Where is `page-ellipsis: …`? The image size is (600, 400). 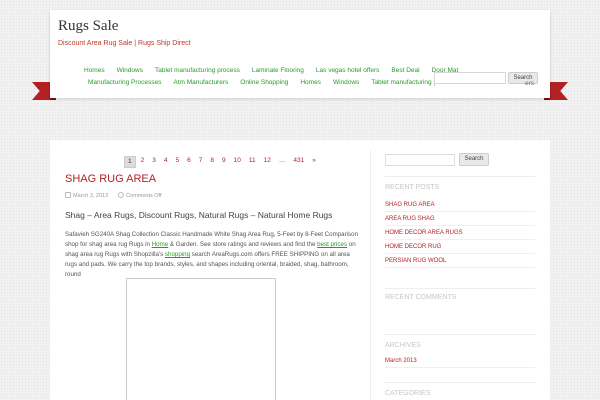 page-ellipsis: … is located at coordinates (282, 160).